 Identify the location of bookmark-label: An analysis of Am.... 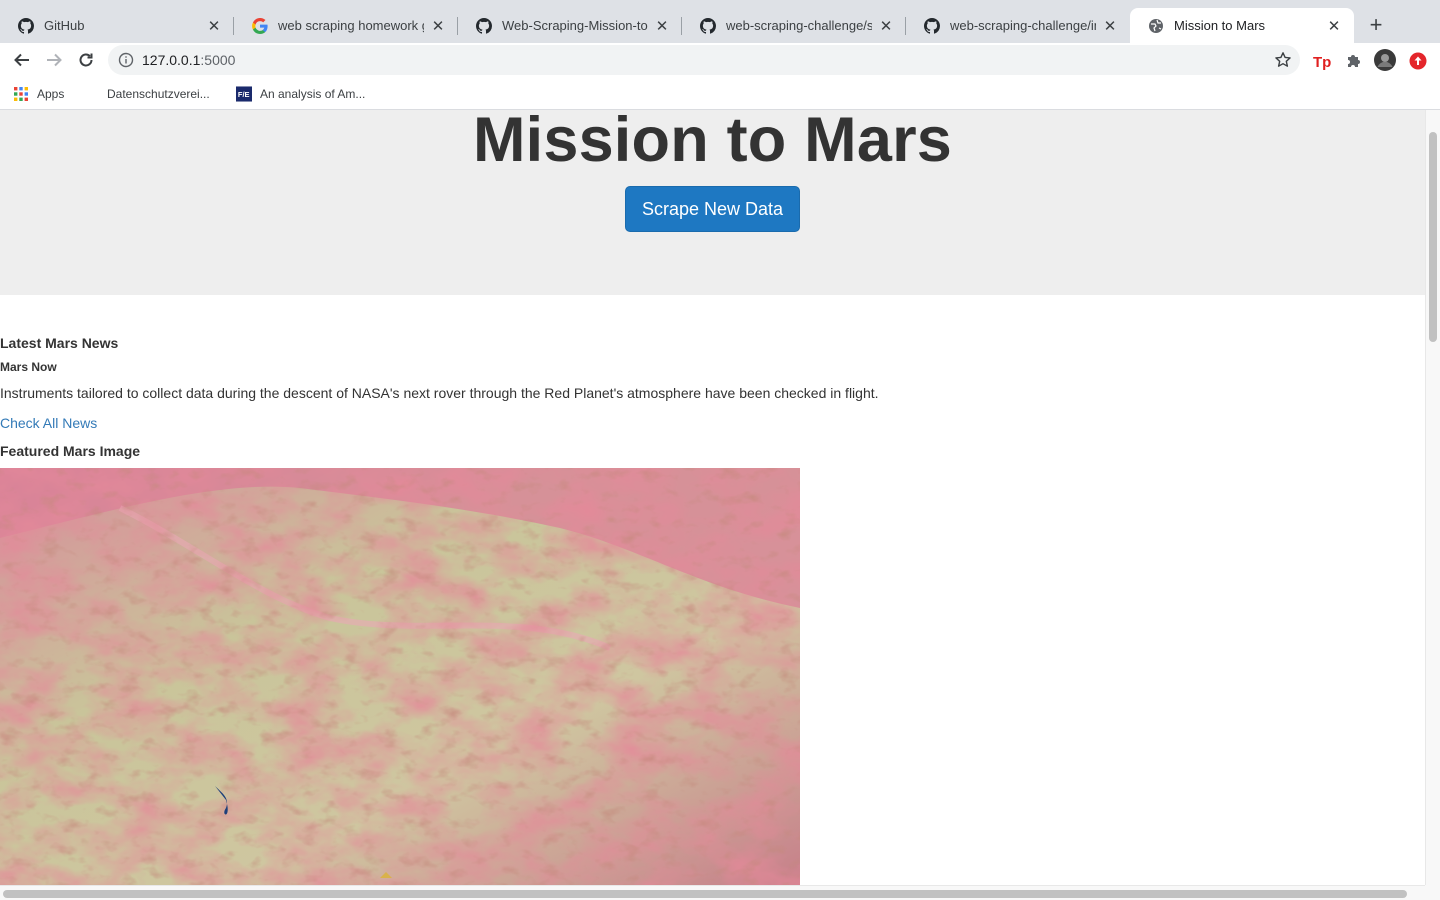
(313, 94).